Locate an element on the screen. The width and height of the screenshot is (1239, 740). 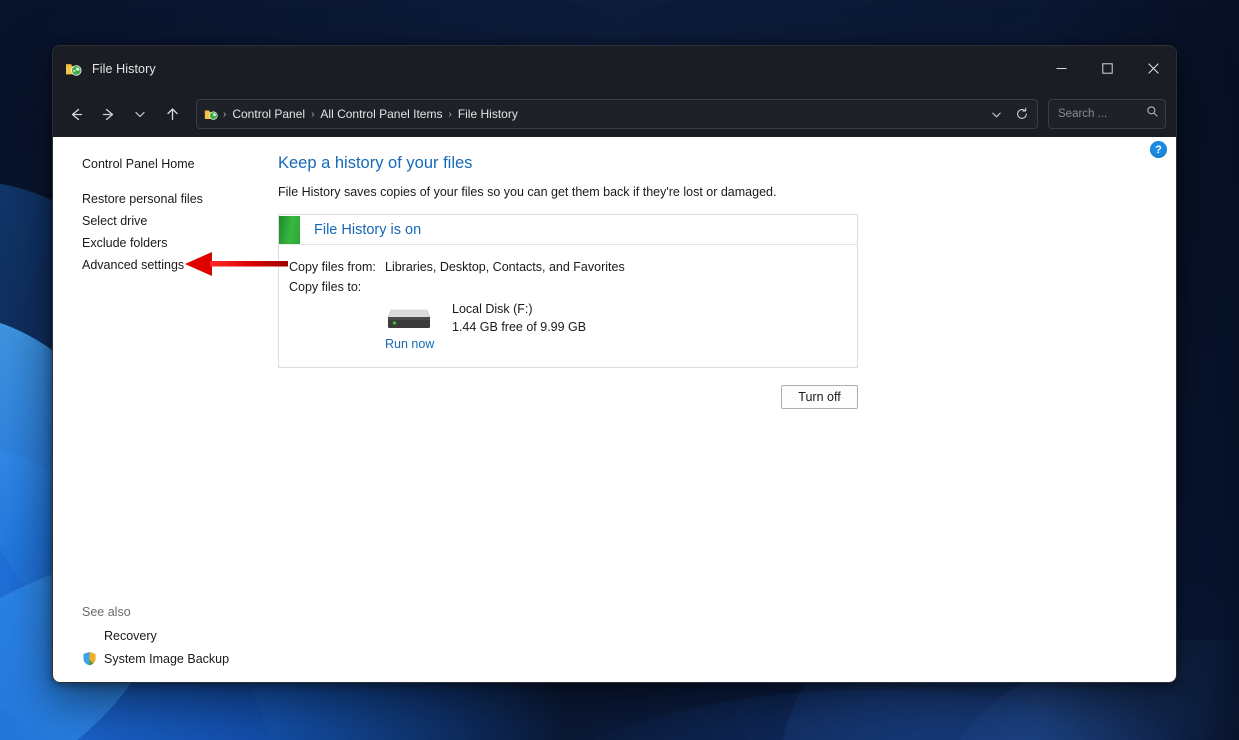
copy-to-row: Copy files to: is located at coordinates (568, 287).